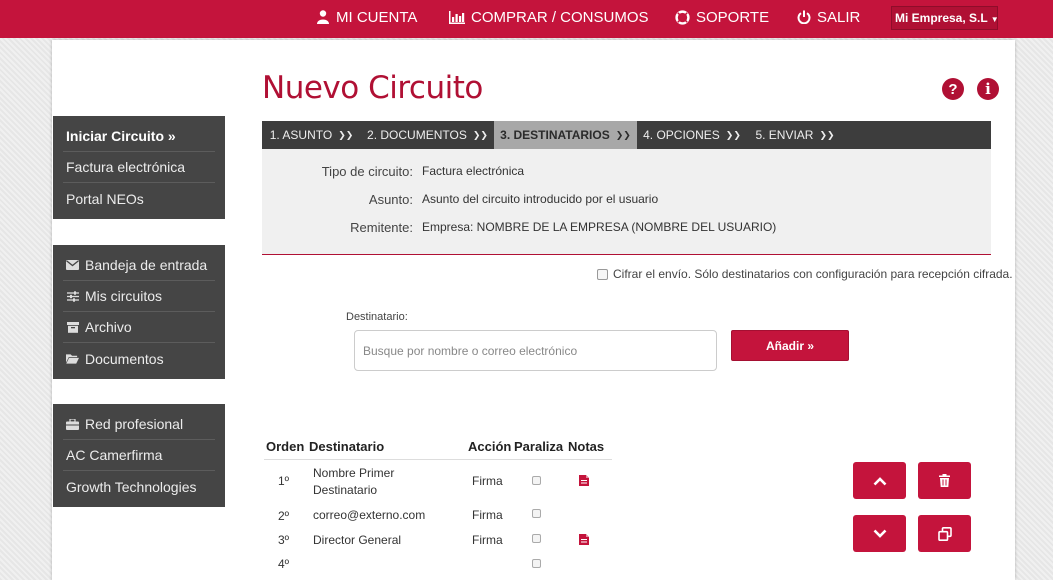  Describe the element at coordinates (988, 89) in the screenshot. I see `info-icon: i` at that location.